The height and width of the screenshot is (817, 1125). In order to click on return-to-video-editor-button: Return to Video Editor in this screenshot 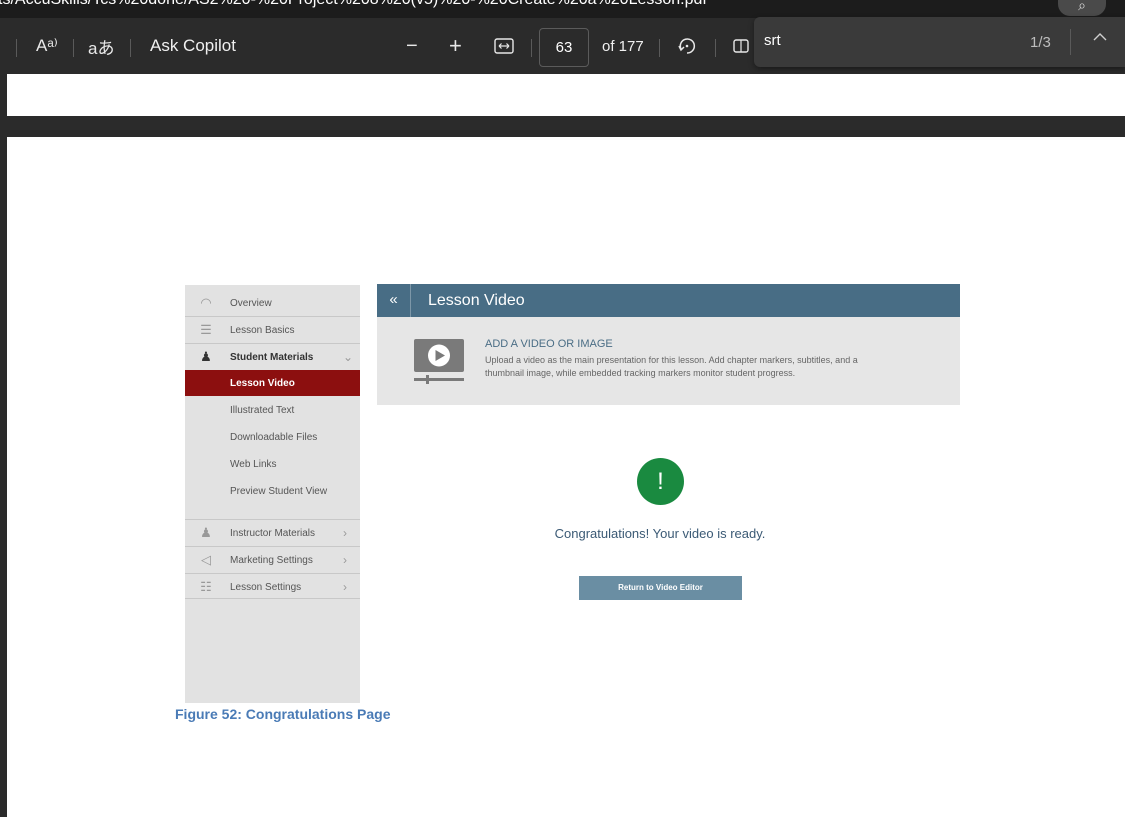, I will do `click(660, 588)`.